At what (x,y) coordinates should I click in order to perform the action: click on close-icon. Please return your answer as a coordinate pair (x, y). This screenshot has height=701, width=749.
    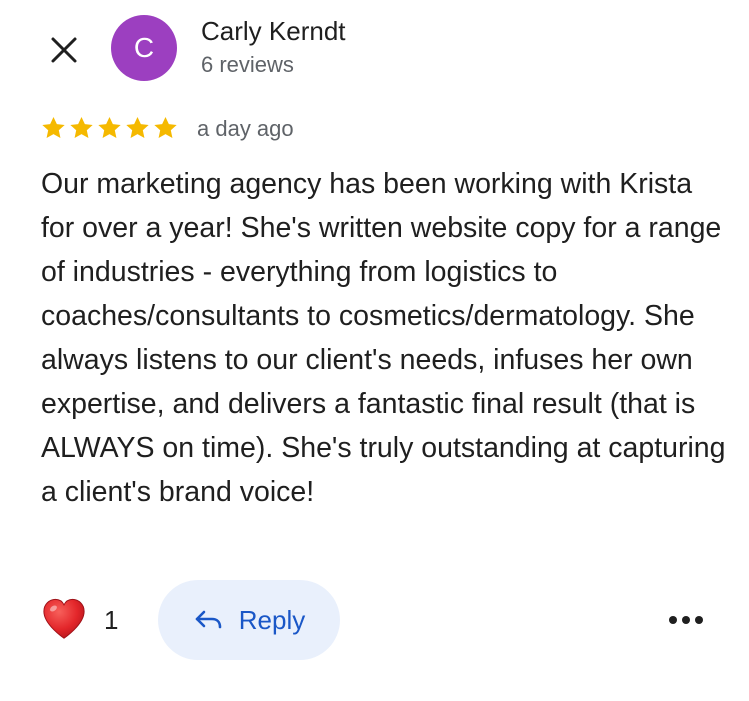
    Looking at the image, I should click on (64, 50).